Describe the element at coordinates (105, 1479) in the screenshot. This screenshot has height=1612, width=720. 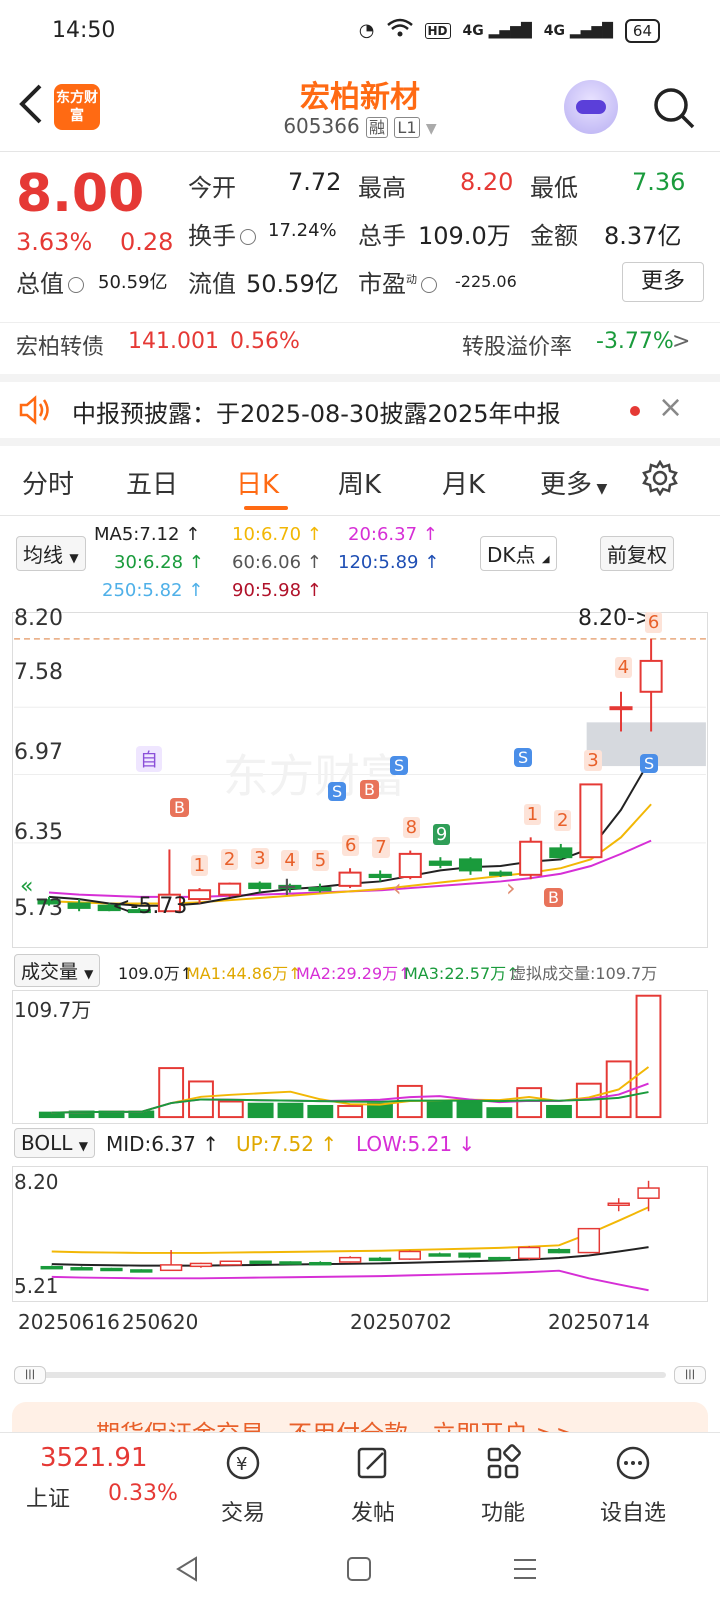
I see `index-ticker: 3521.91 上证 0.33%` at that location.